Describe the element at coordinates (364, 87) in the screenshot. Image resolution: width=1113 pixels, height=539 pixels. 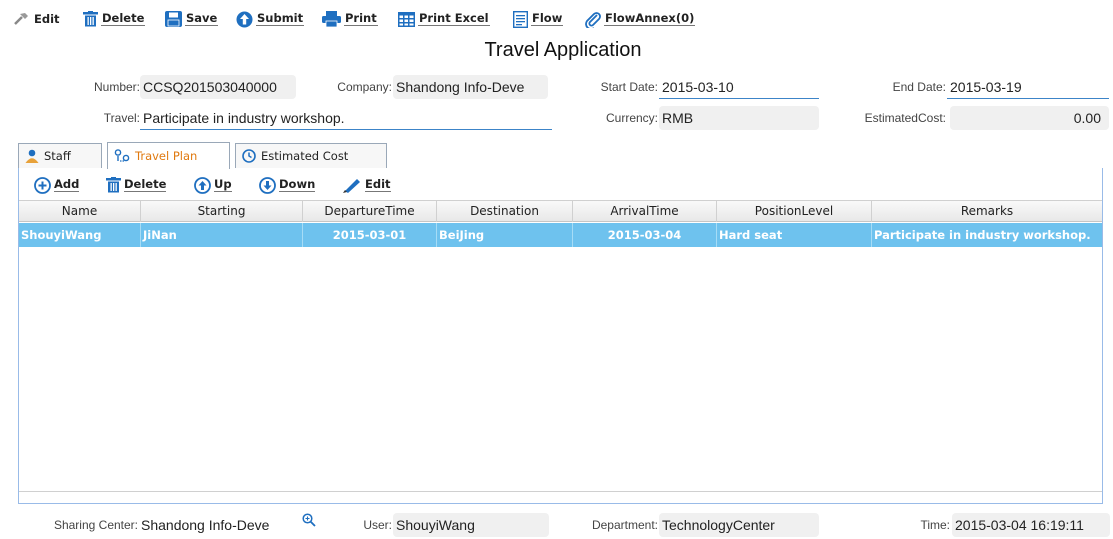
I see `company-label: Company:` at that location.